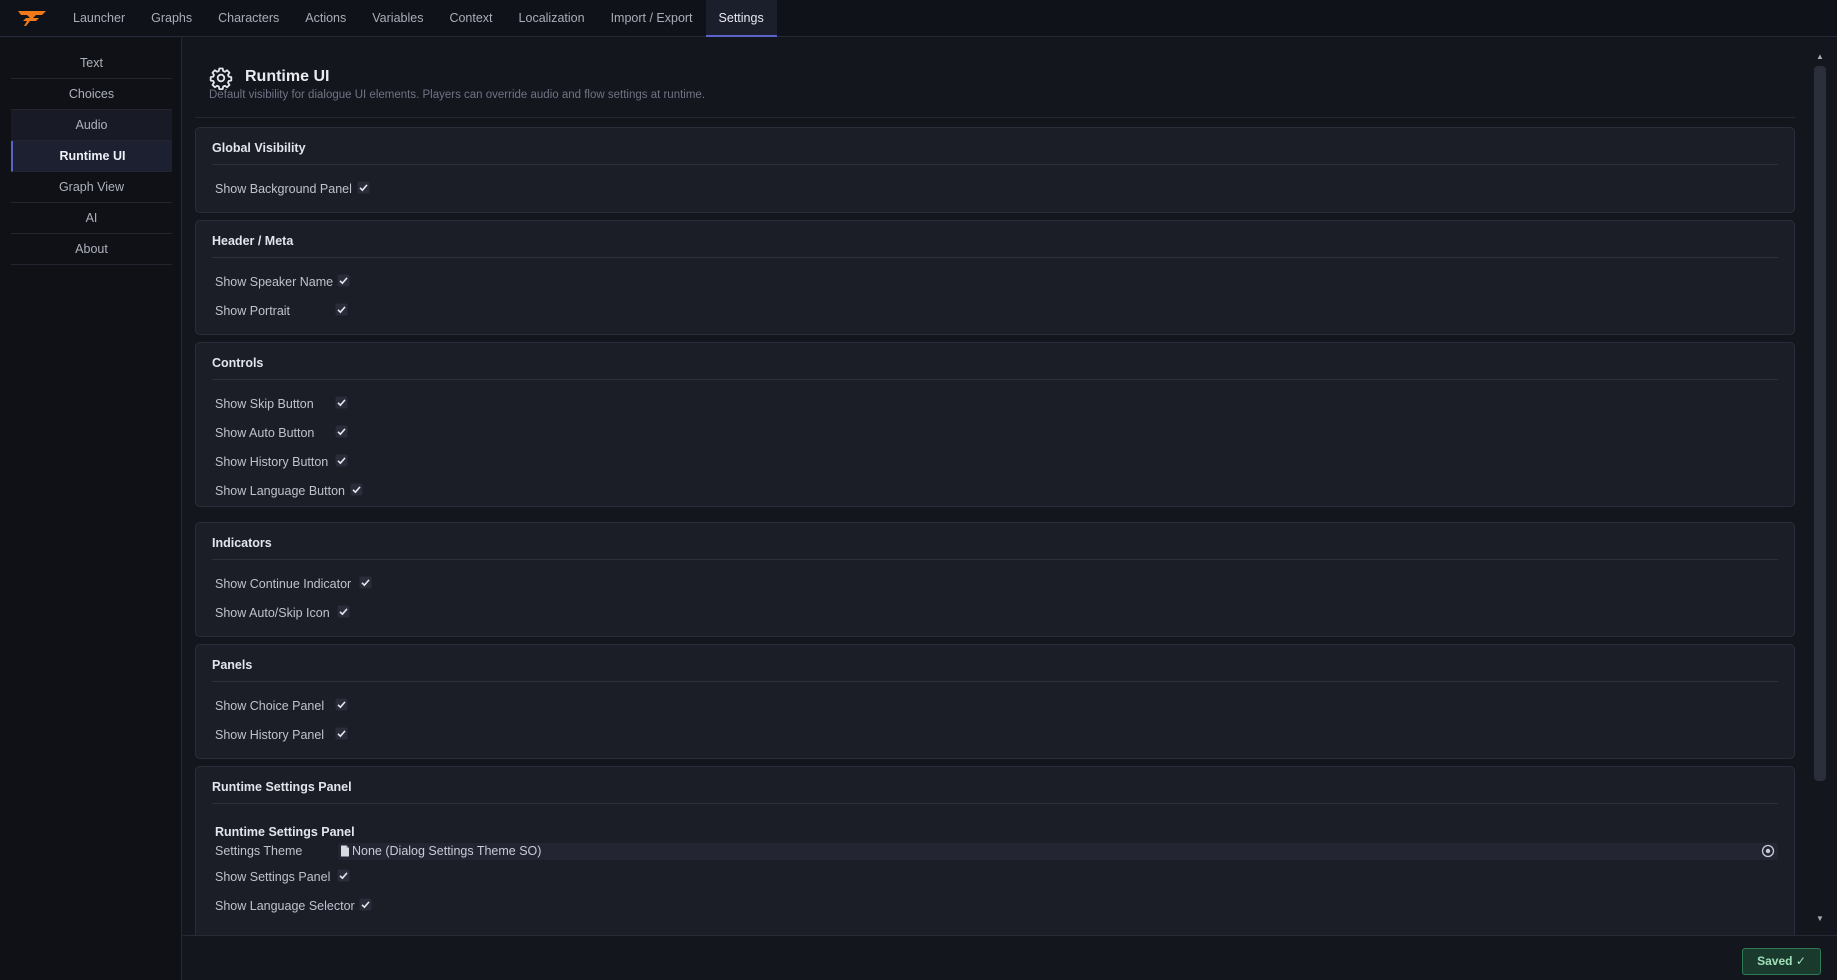 The image size is (1837, 980). I want to click on field-show-auto-skip-icon: Show Auto/Skip Icon, so click(272, 613).